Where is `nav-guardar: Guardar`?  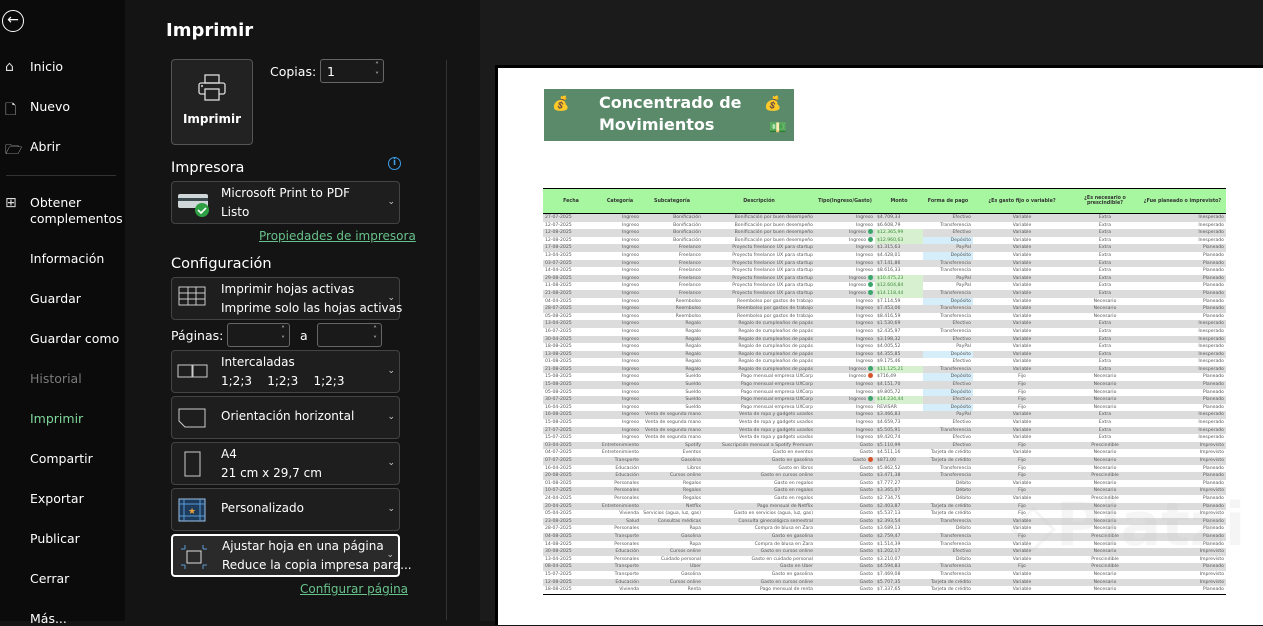 nav-guardar: Guardar is located at coordinates (55, 298).